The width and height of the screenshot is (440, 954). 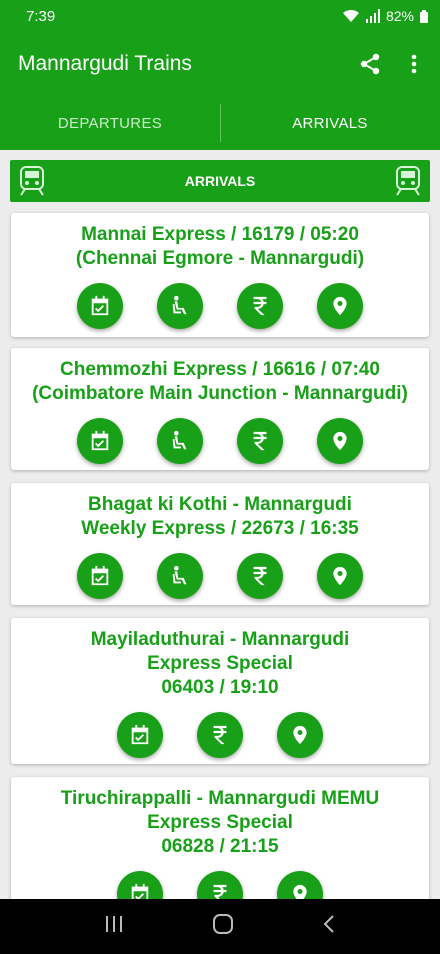 I want to click on signal-icon, so click(x=372, y=16).